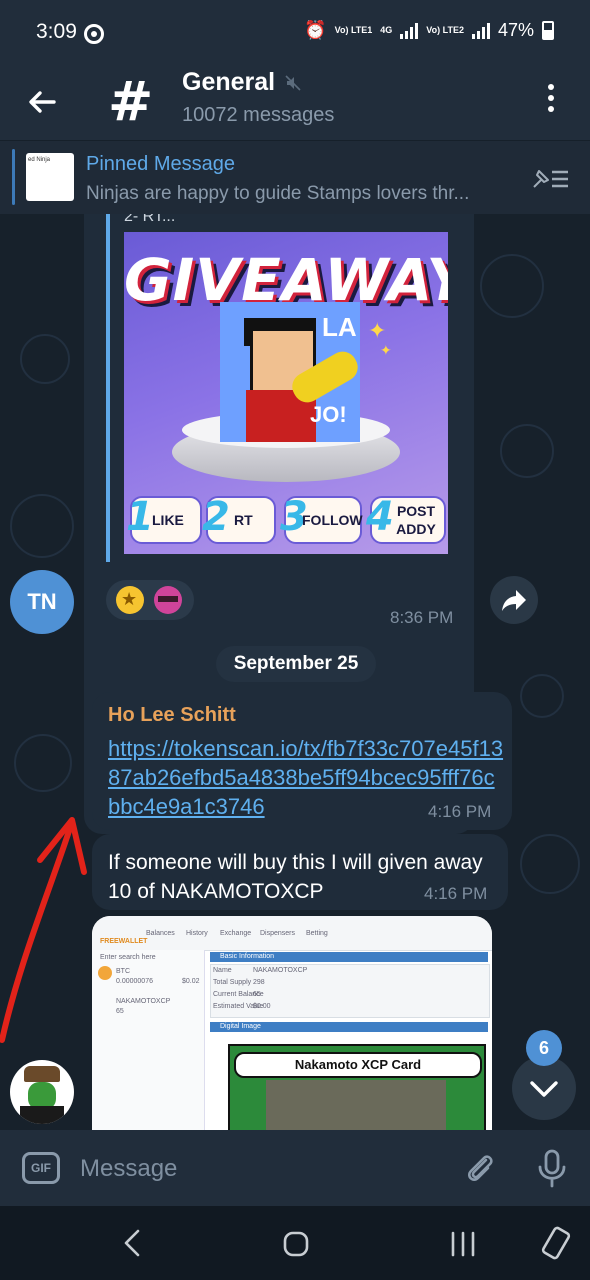 This screenshot has height=1280, width=590. Describe the element at coordinates (556, 1243) in the screenshot. I see `rotate-screen-icon` at that location.